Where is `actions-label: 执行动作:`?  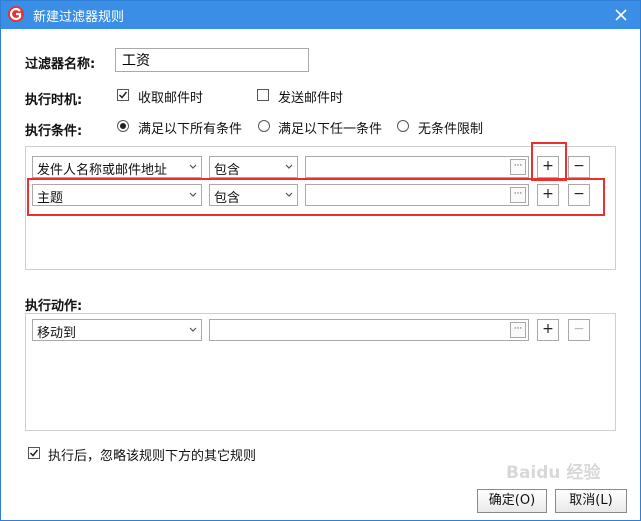 actions-label: 执行动作: is located at coordinates (54, 306).